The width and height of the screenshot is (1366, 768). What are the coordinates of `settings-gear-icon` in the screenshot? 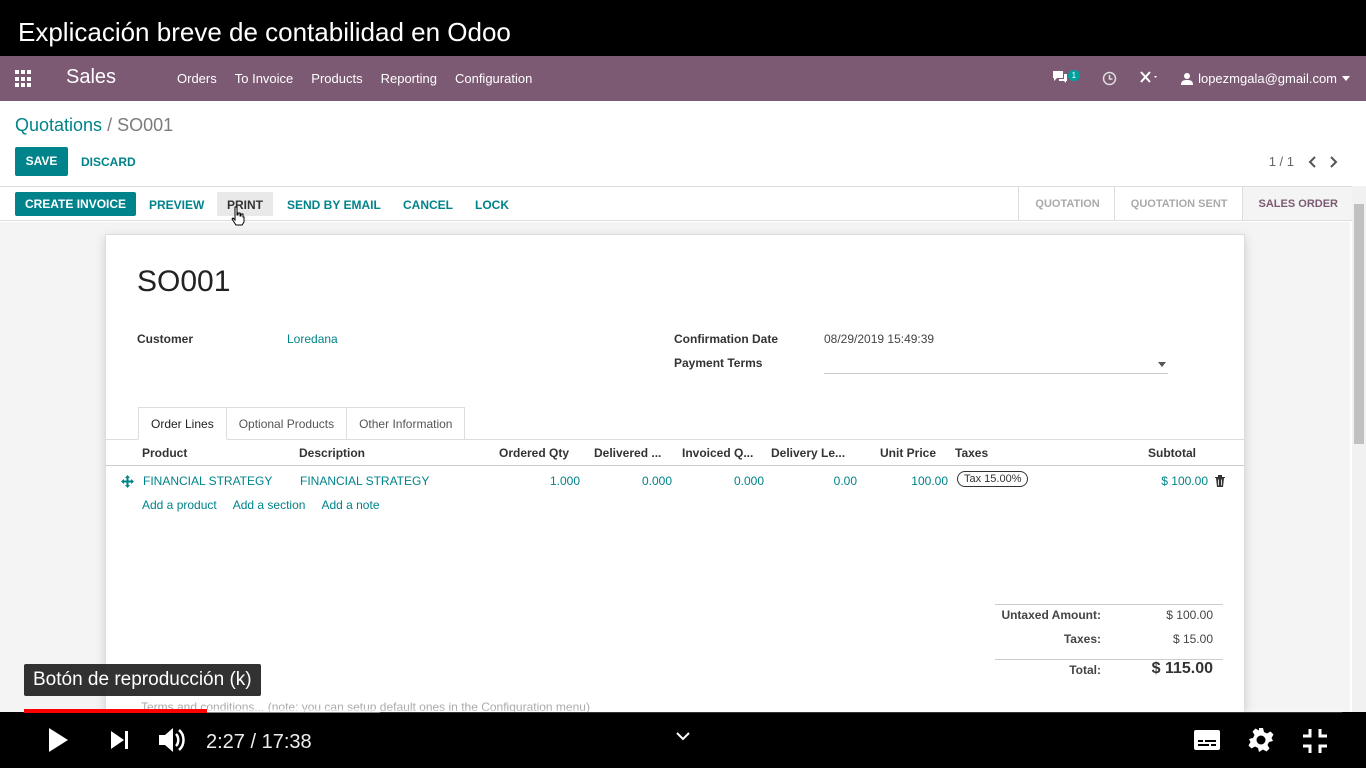 It's located at (1261, 740).